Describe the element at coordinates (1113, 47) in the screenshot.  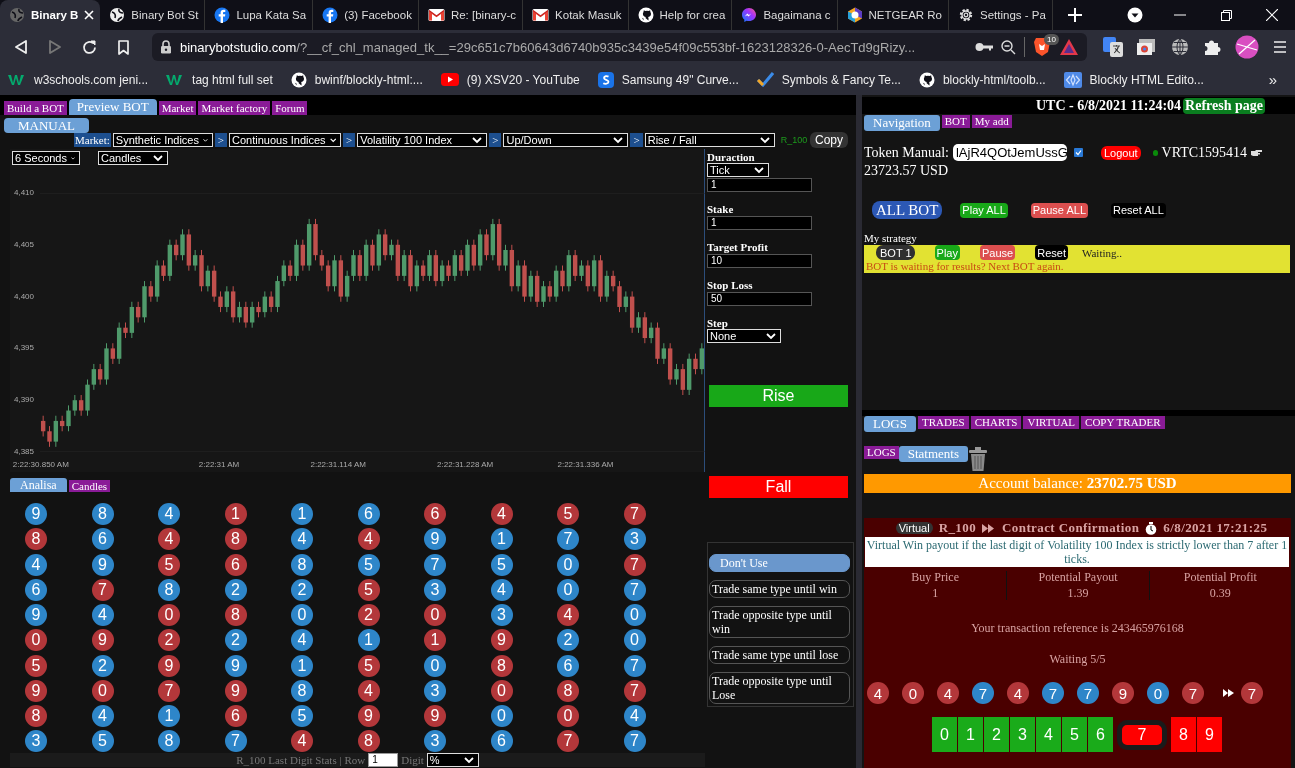
I see `translate-icon` at that location.